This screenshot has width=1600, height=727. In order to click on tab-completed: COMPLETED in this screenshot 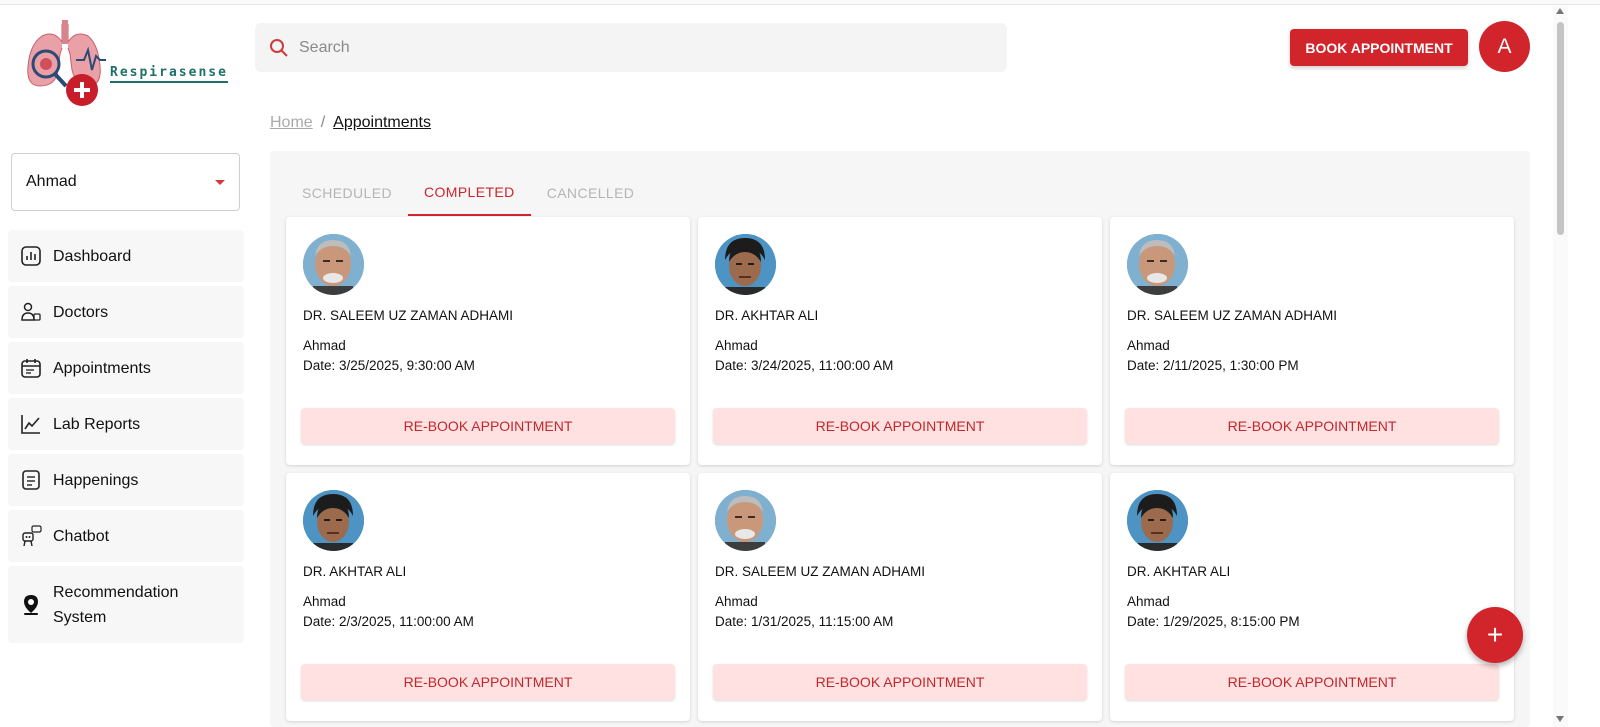, I will do `click(469, 192)`.